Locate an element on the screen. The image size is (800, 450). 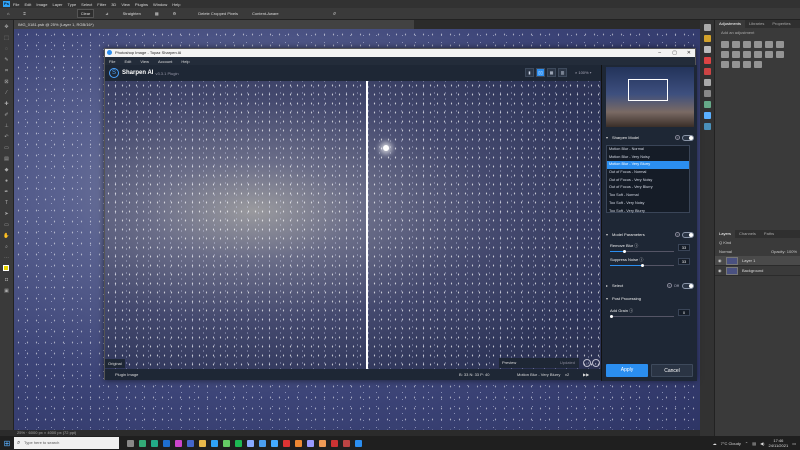
spotify-icon is located at coordinates (238, 443).